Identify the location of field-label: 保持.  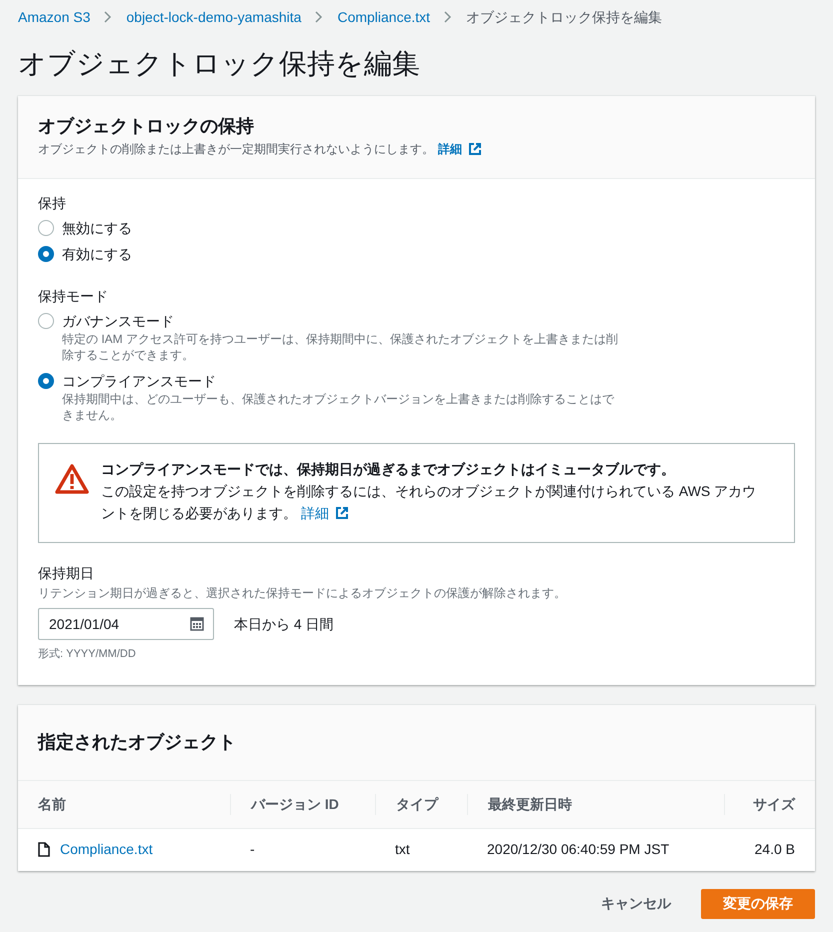
(52, 203).